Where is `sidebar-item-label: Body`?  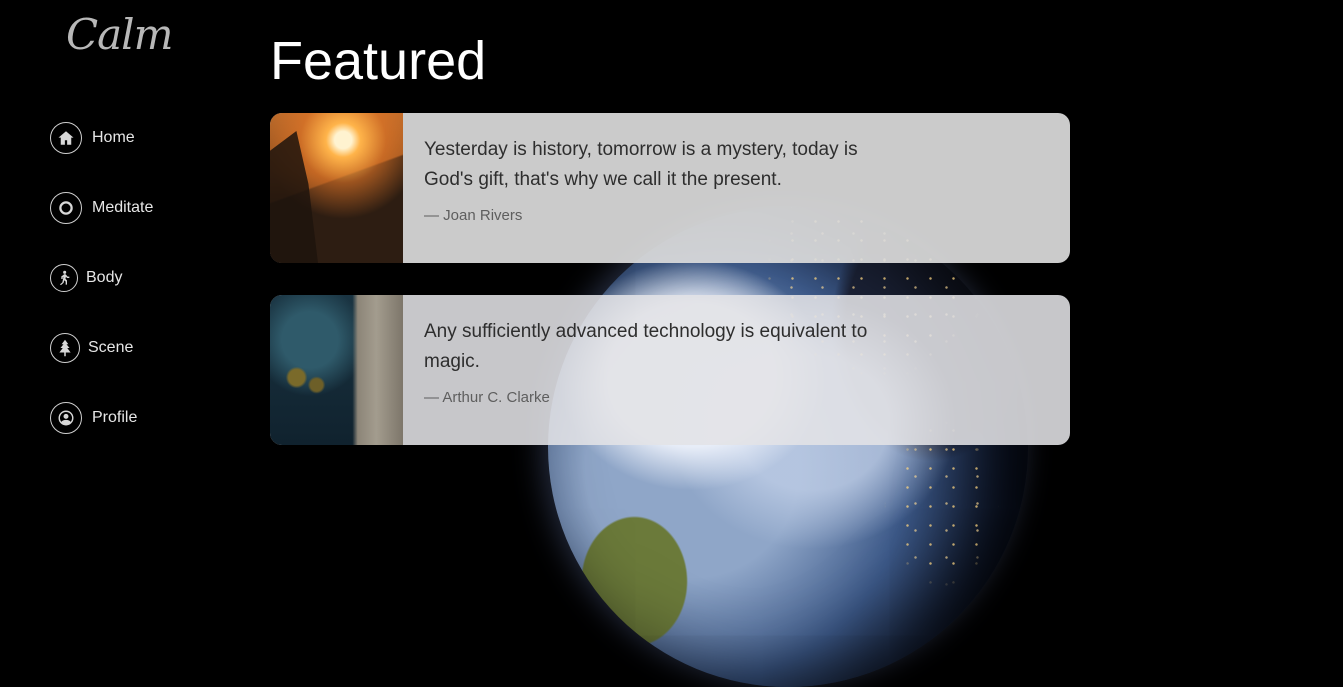
sidebar-item-label: Body is located at coordinates (104, 277).